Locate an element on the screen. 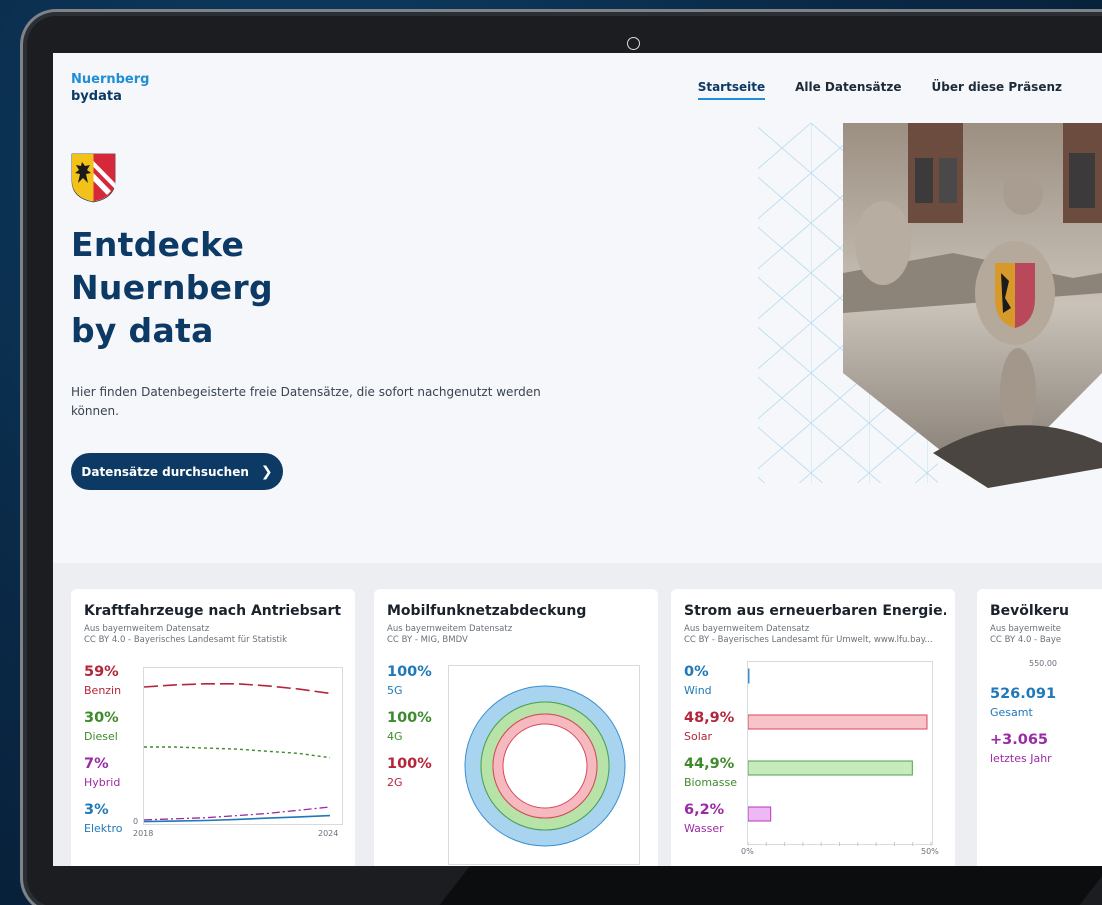  stat-label: Diesel is located at coordinates (101, 736).